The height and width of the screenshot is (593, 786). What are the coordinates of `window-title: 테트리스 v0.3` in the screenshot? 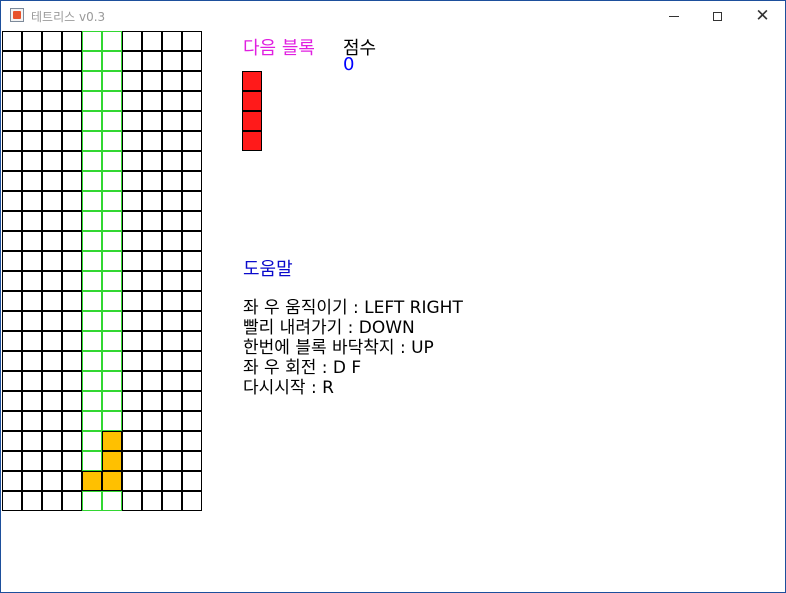 It's located at (68, 17).